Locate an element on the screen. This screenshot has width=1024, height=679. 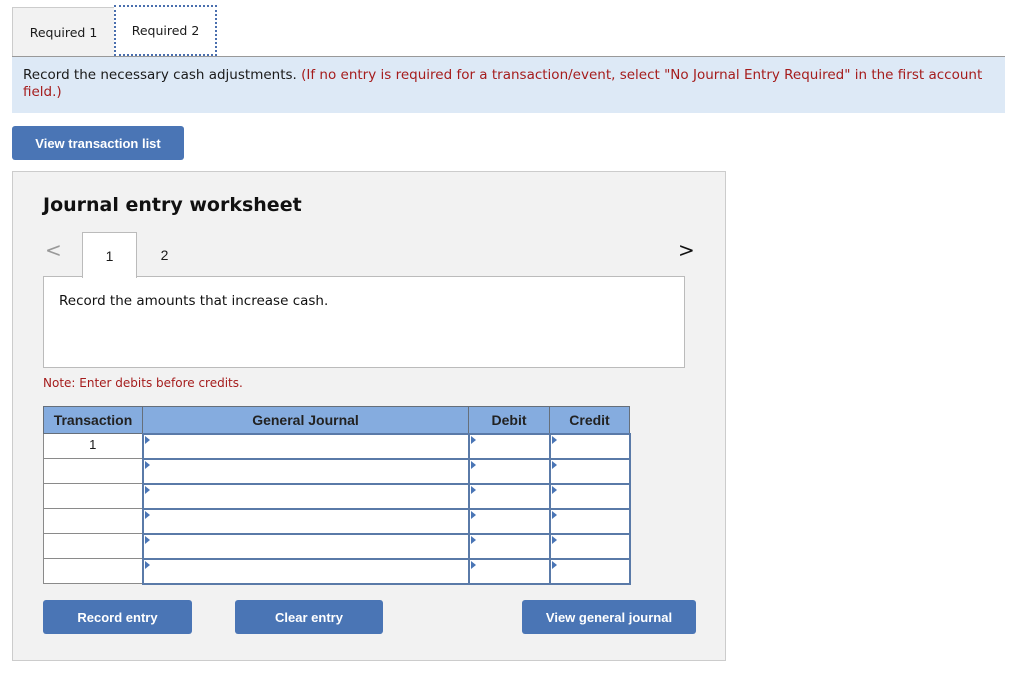
tab-required-1: Required 1 is located at coordinates (63, 31).